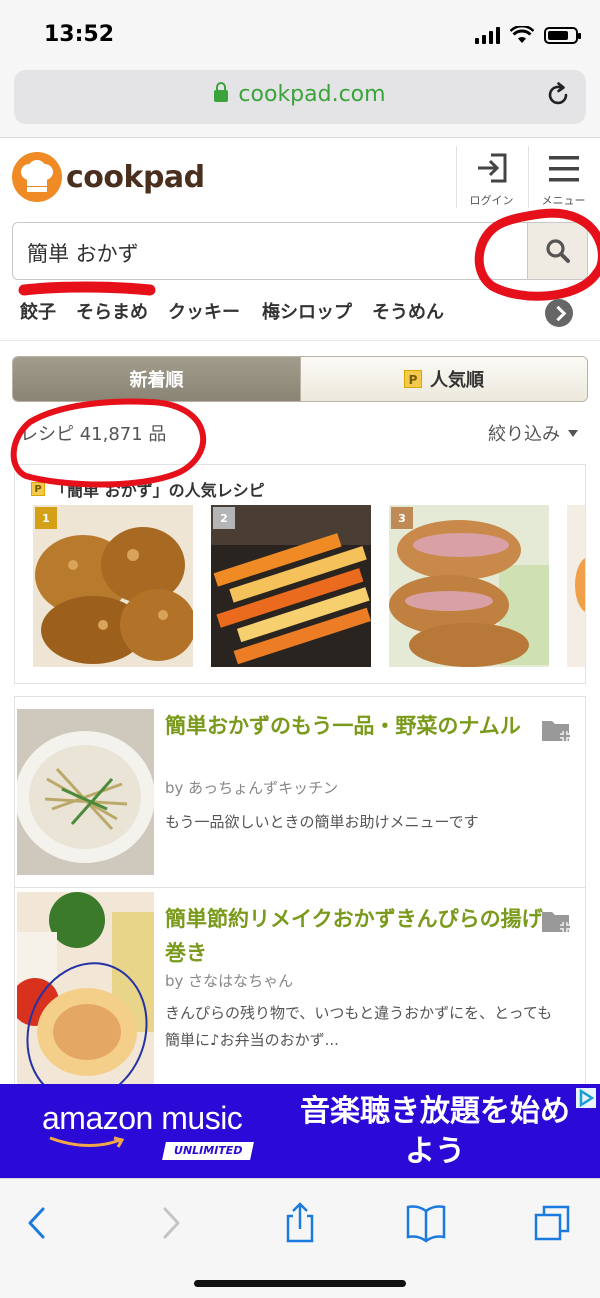  Describe the element at coordinates (229, 980) in the screenshot. I see `recipe-author: by さなはなちゃん` at that location.